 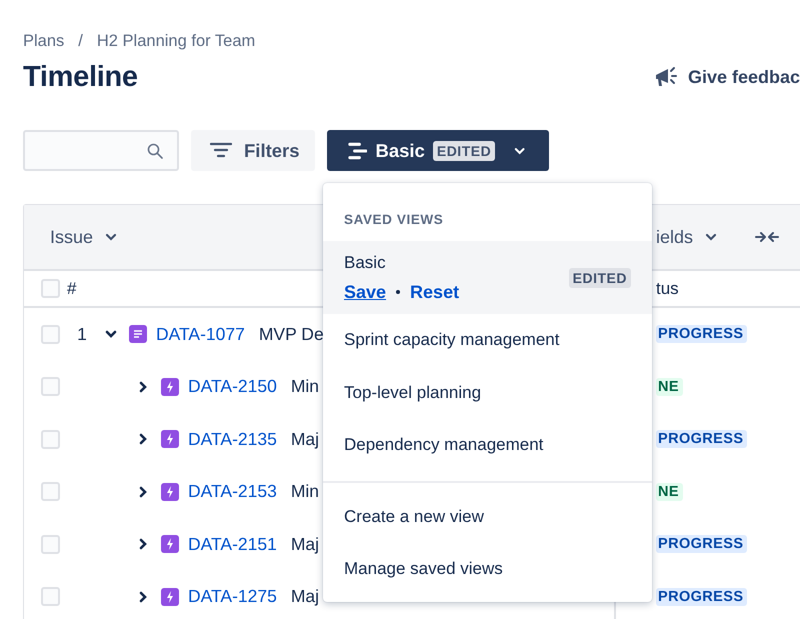 I want to click on view-name: Top-level planning, so click(x=413, y=392).